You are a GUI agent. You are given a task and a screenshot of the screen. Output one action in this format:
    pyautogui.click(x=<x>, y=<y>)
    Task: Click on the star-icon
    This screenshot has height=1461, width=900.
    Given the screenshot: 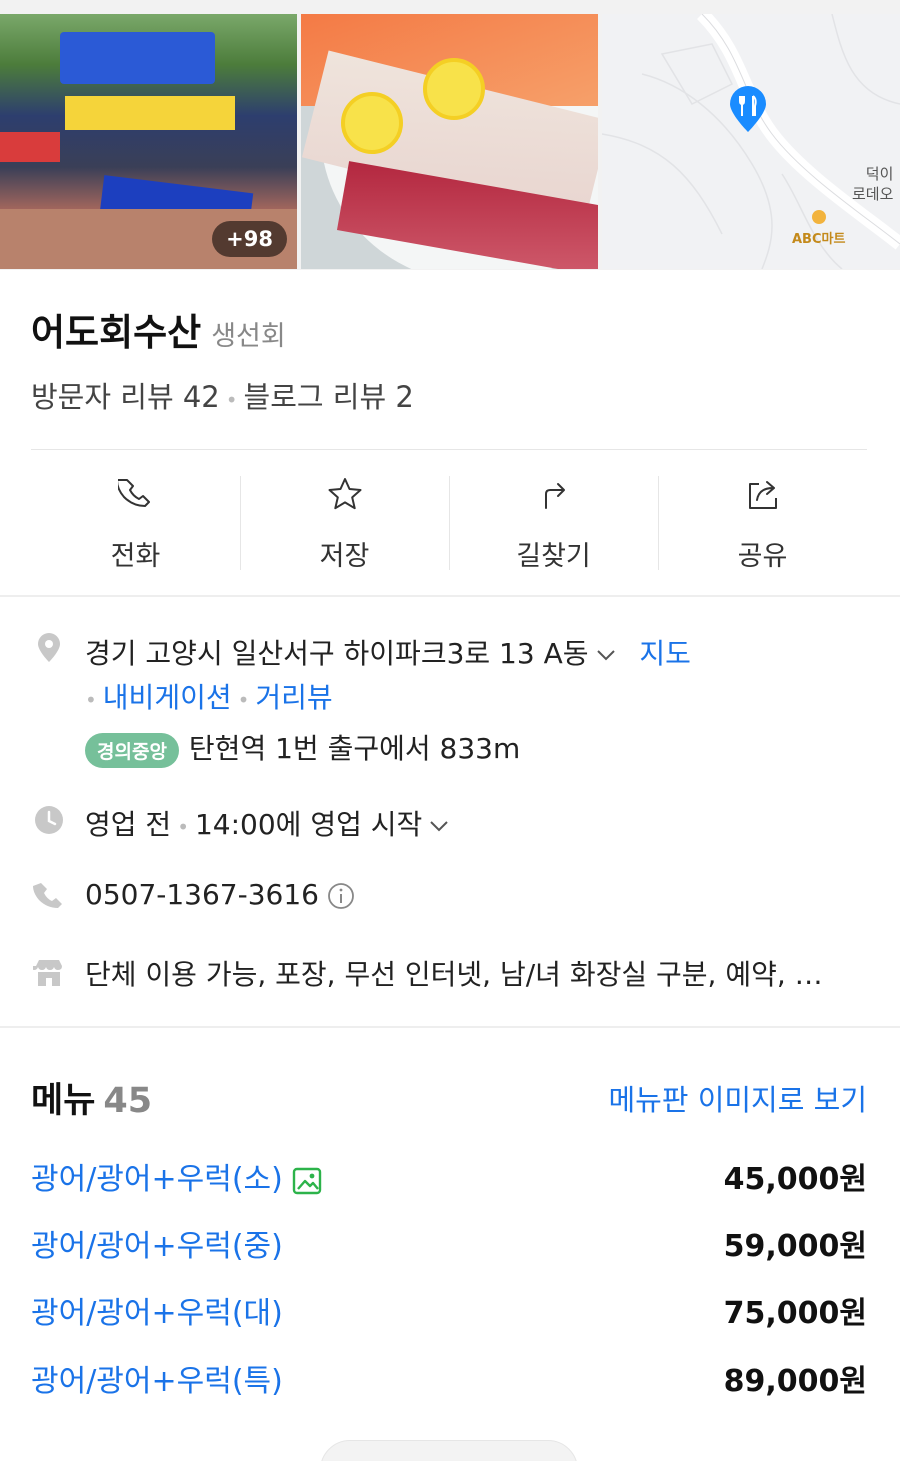 What is the action you would take?
    pyautogui.click(x=344, y=494)
    